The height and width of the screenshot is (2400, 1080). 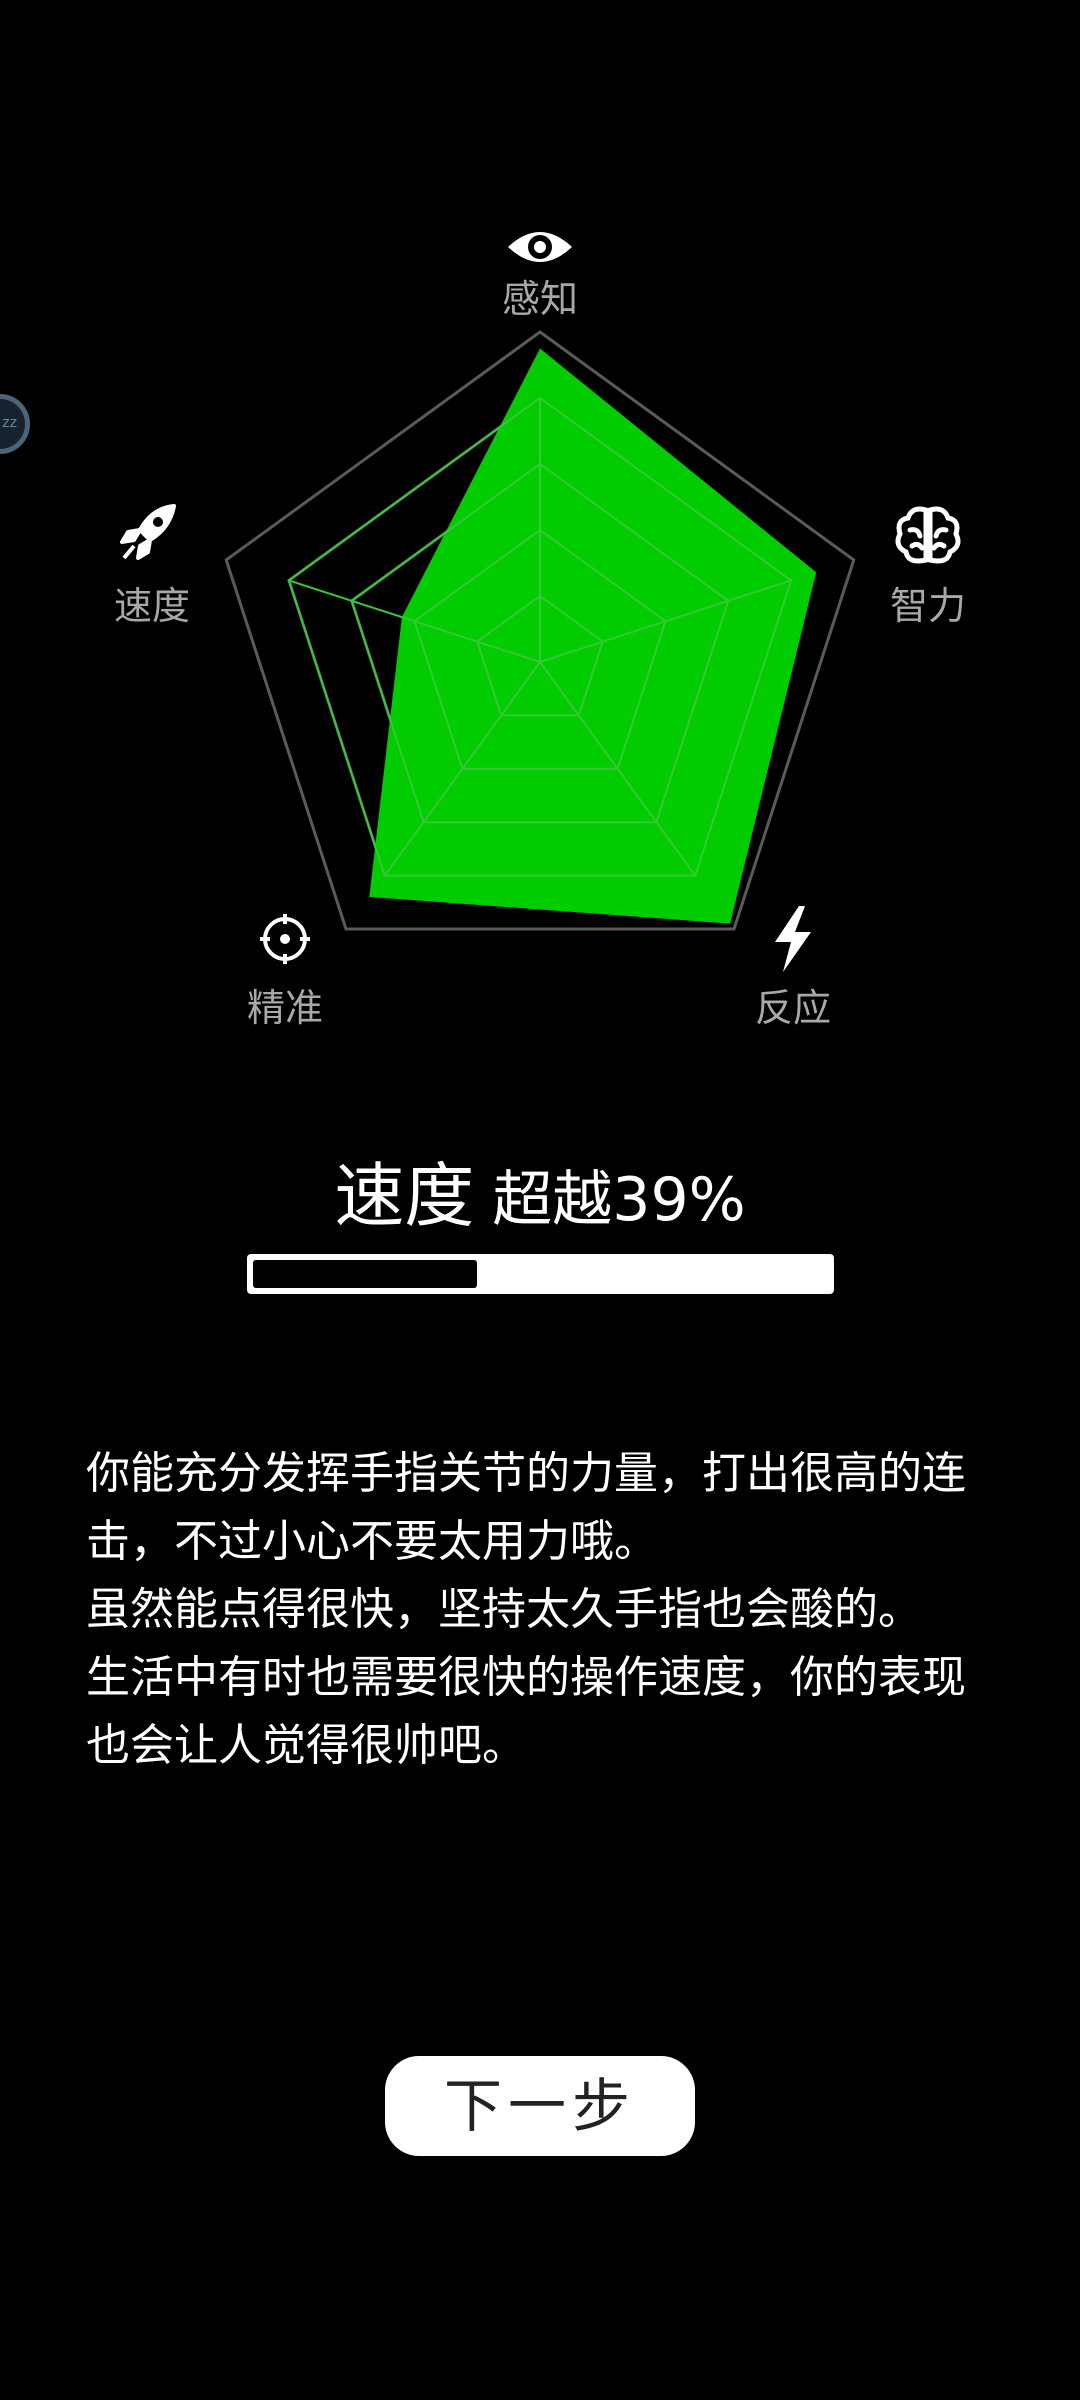 I want to click on lightning-icon, so click(x=793, y=939).